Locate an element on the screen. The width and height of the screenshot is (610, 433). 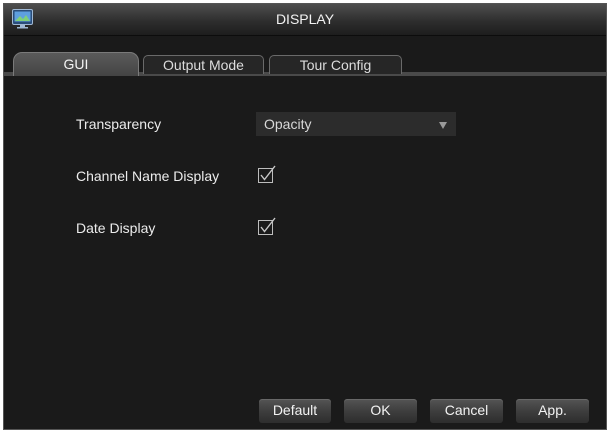
transparency-label: Transparency is located at coordinates (119, 124).